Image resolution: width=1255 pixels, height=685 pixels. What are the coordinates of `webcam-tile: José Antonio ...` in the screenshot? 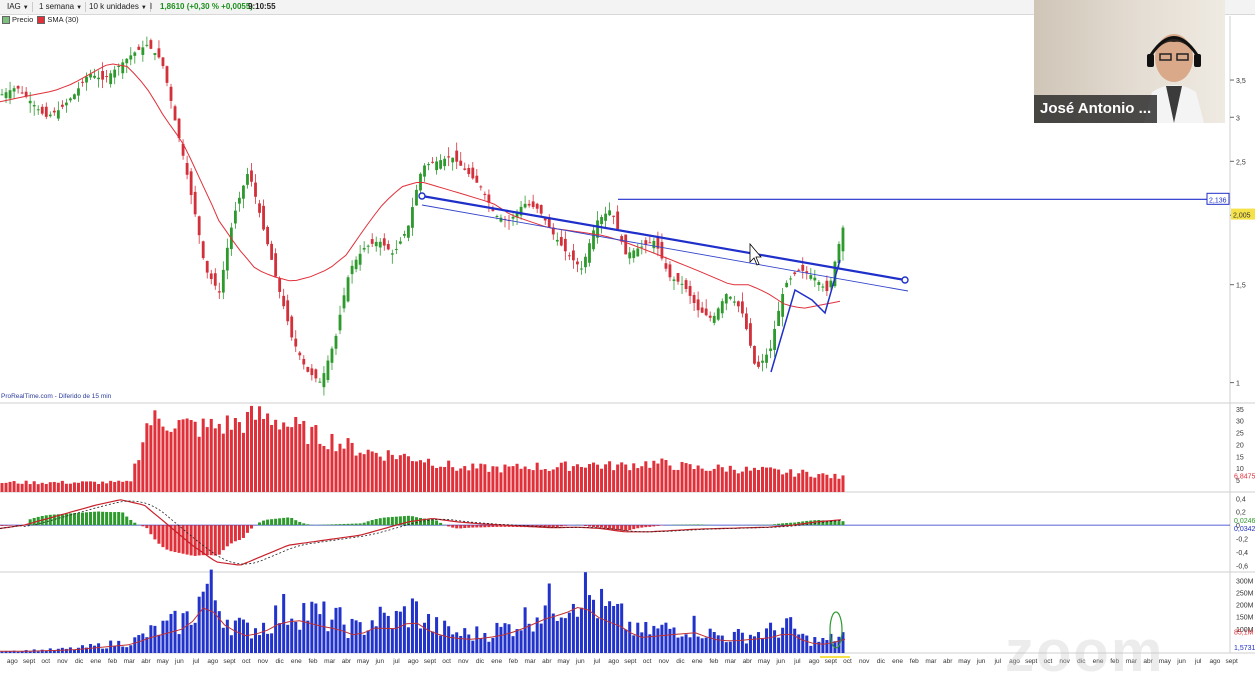 It's located at (1129, 61).